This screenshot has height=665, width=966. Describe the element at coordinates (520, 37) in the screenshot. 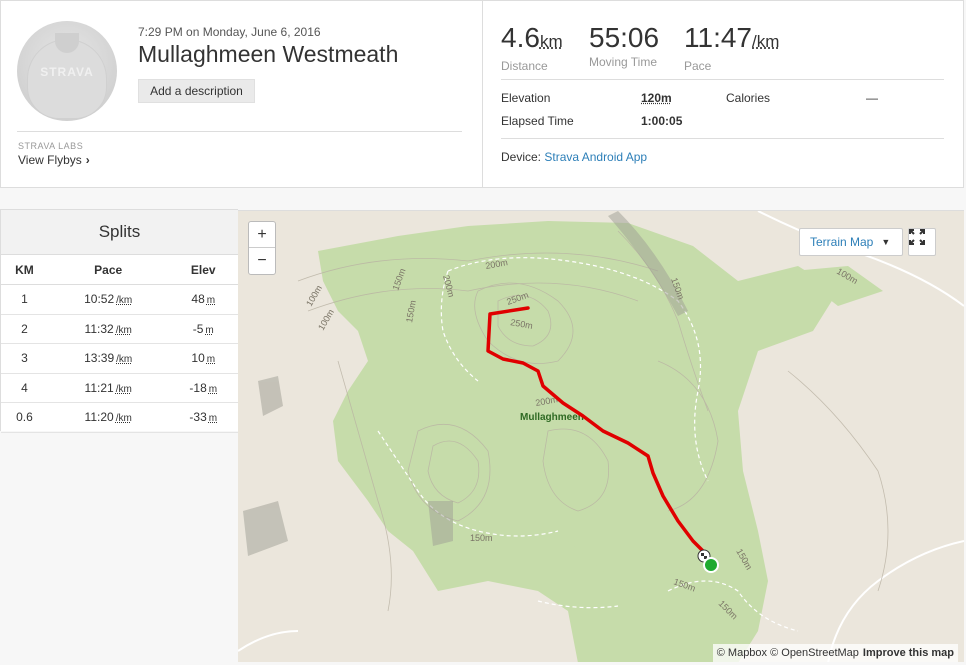

I see `distance-value: 4.6` at that location.